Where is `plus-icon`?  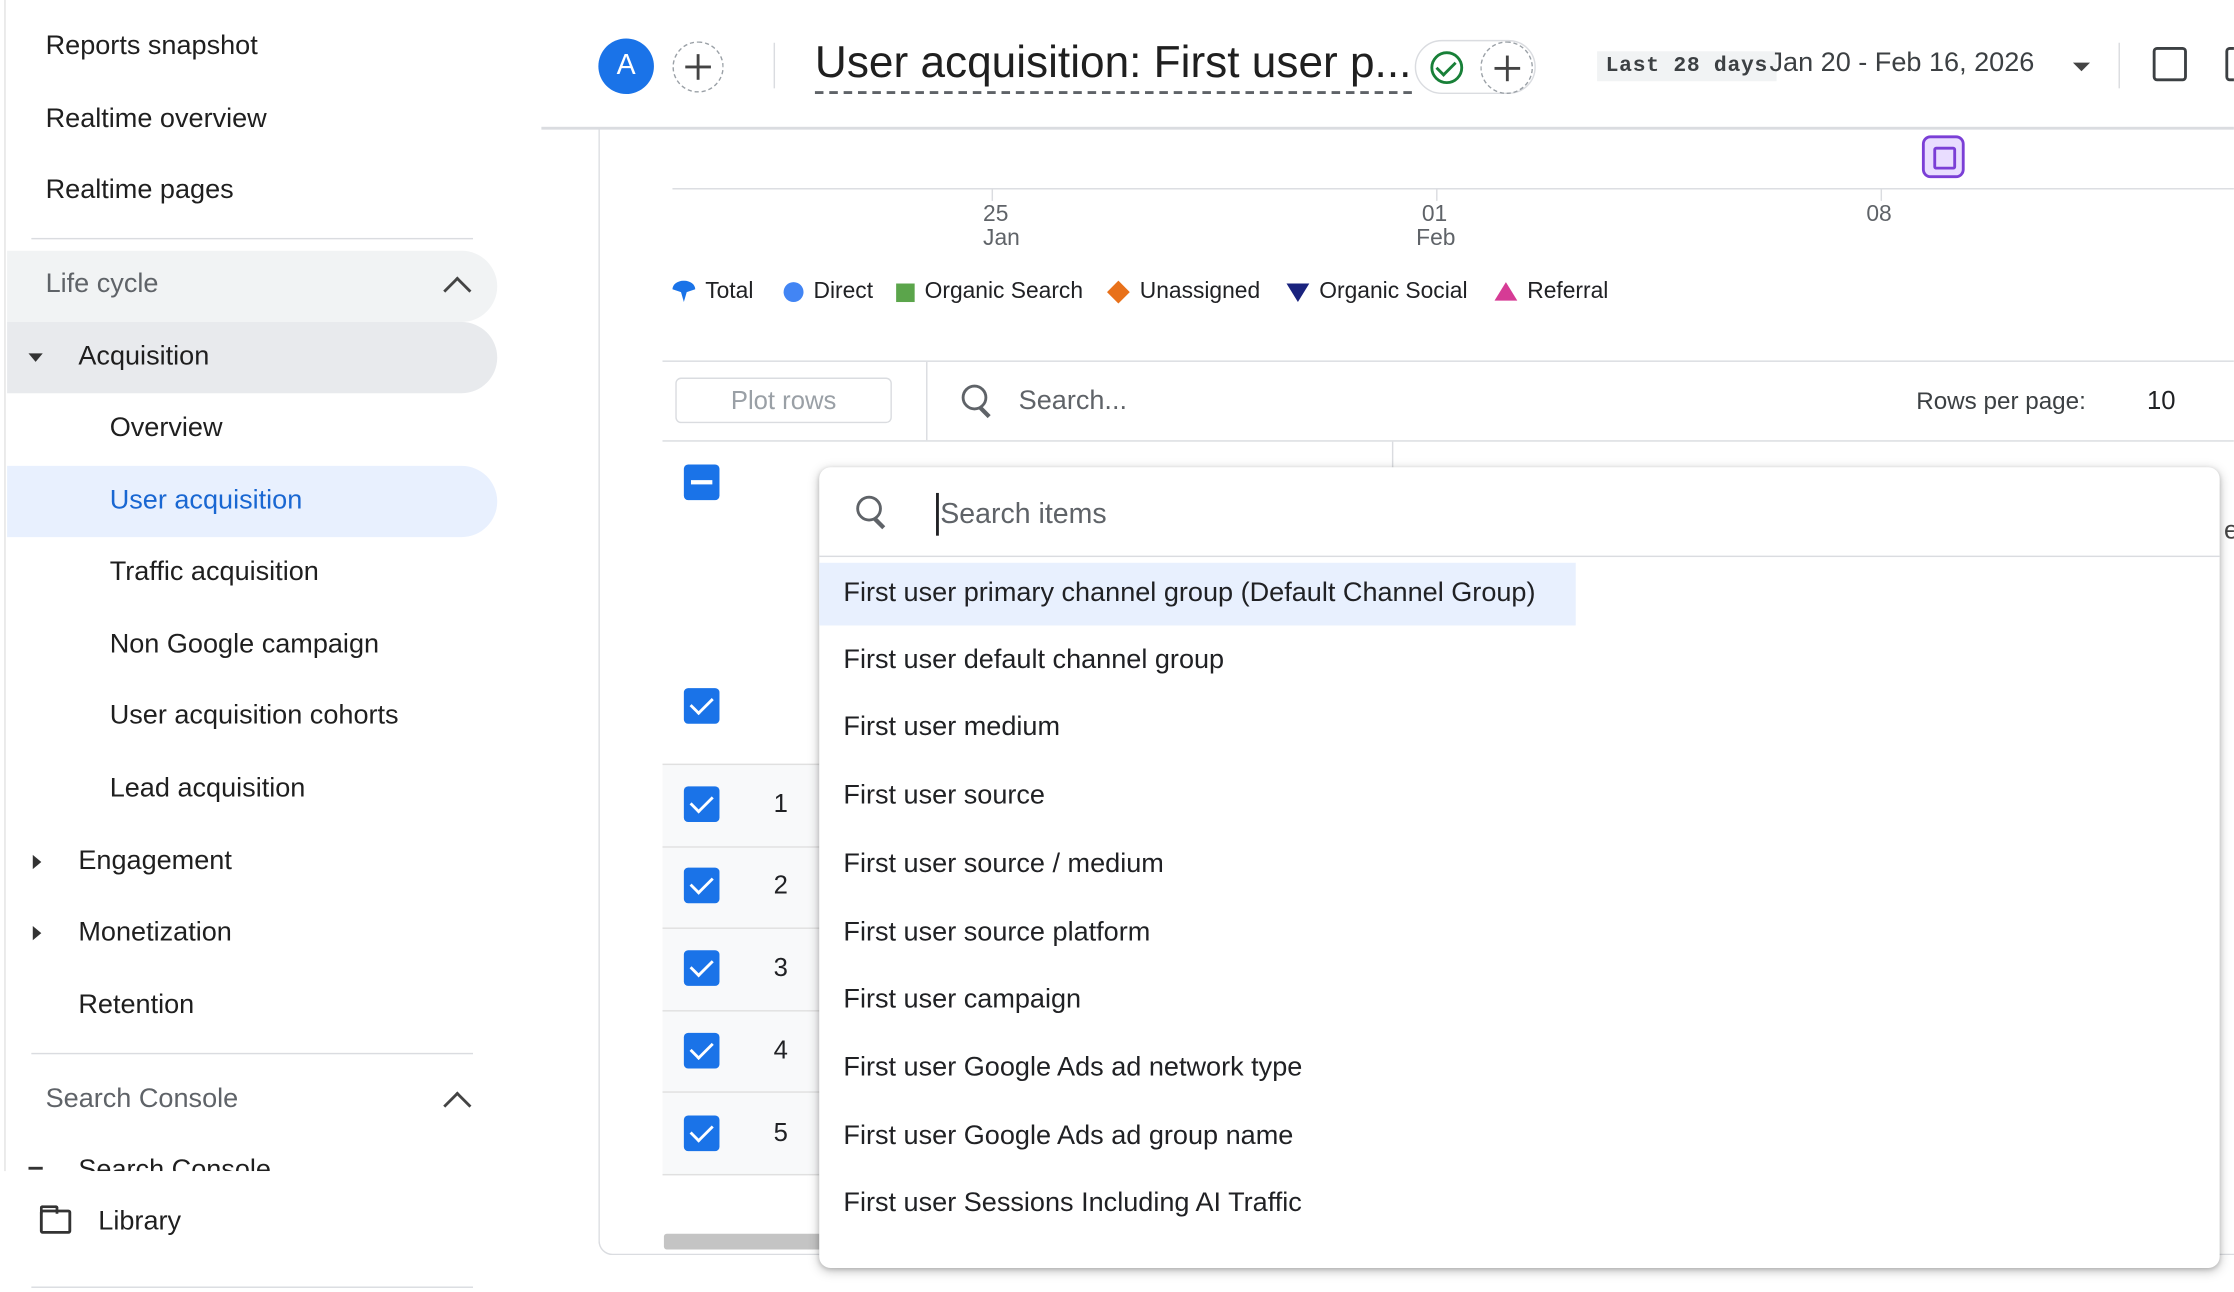
plus-icon is located at coordinates (698, 67).